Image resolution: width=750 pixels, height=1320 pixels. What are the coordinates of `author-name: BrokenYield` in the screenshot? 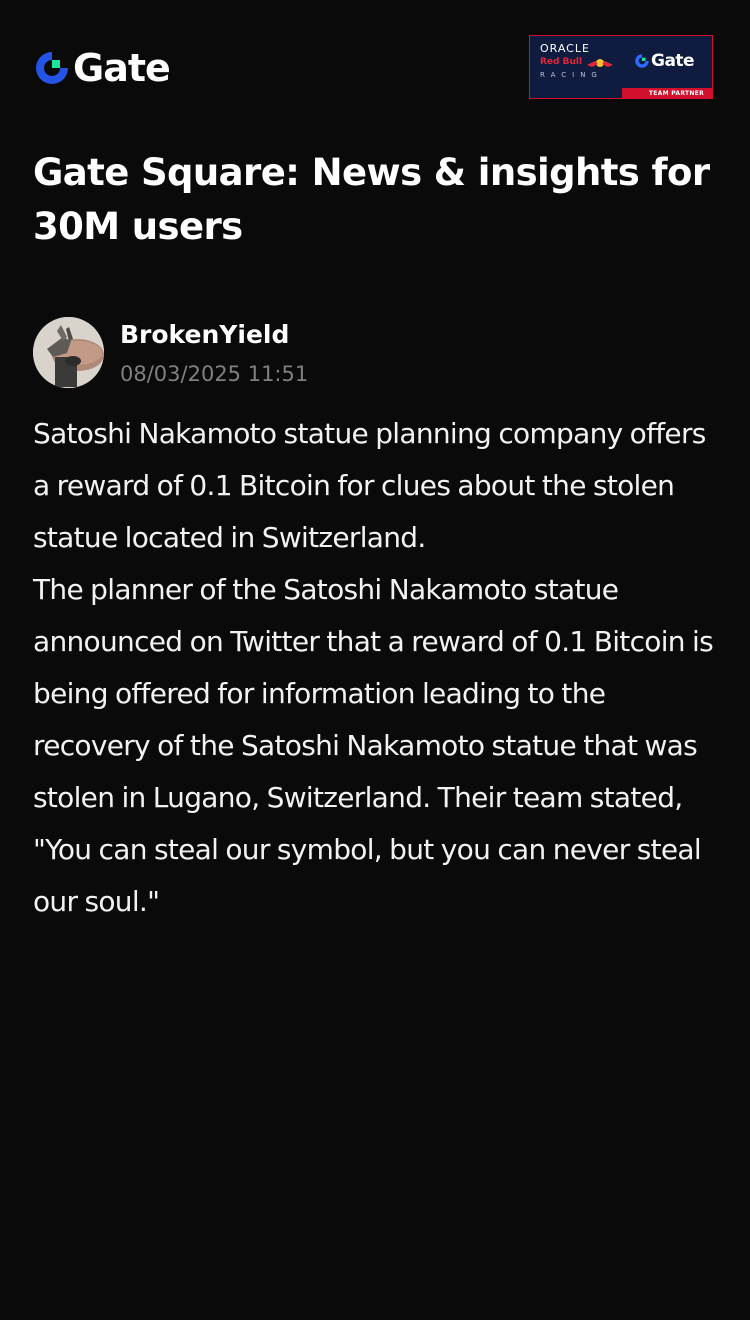 It's located at (204, 335).